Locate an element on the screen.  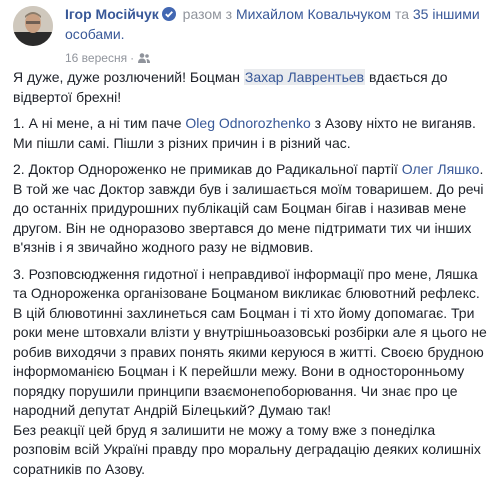
tag-oleg-lyashko: Олег Ляшко is located at coordinates (441, 169).